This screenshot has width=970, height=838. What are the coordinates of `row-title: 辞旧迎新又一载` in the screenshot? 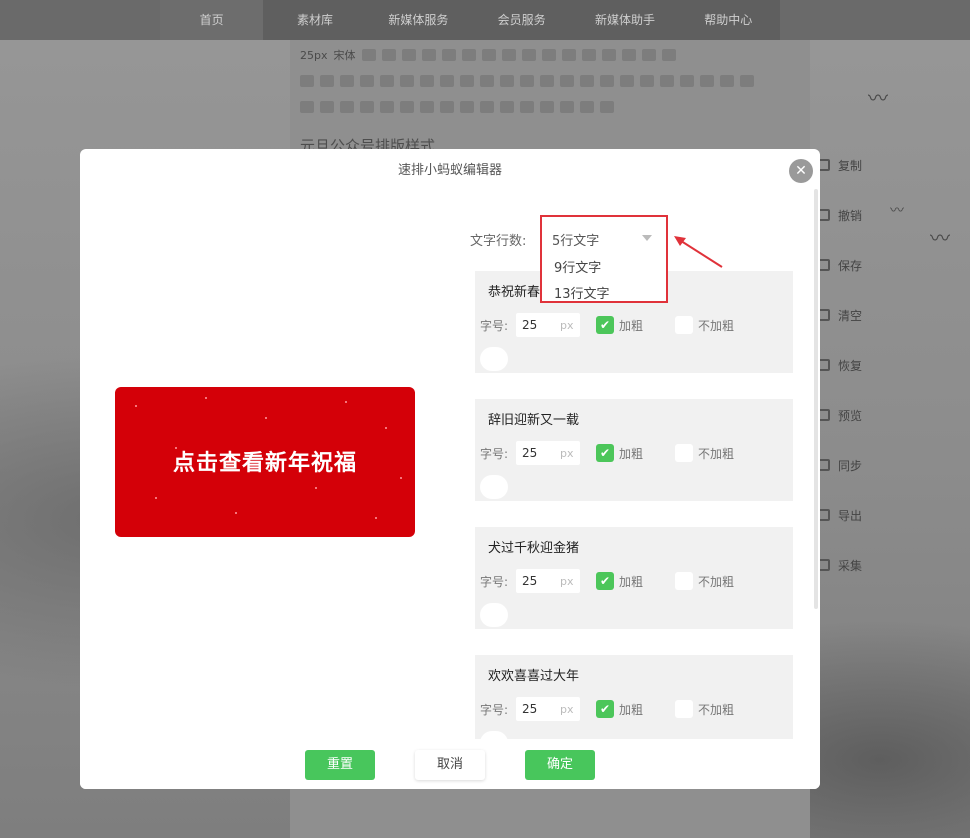 It's located at (533, 418).